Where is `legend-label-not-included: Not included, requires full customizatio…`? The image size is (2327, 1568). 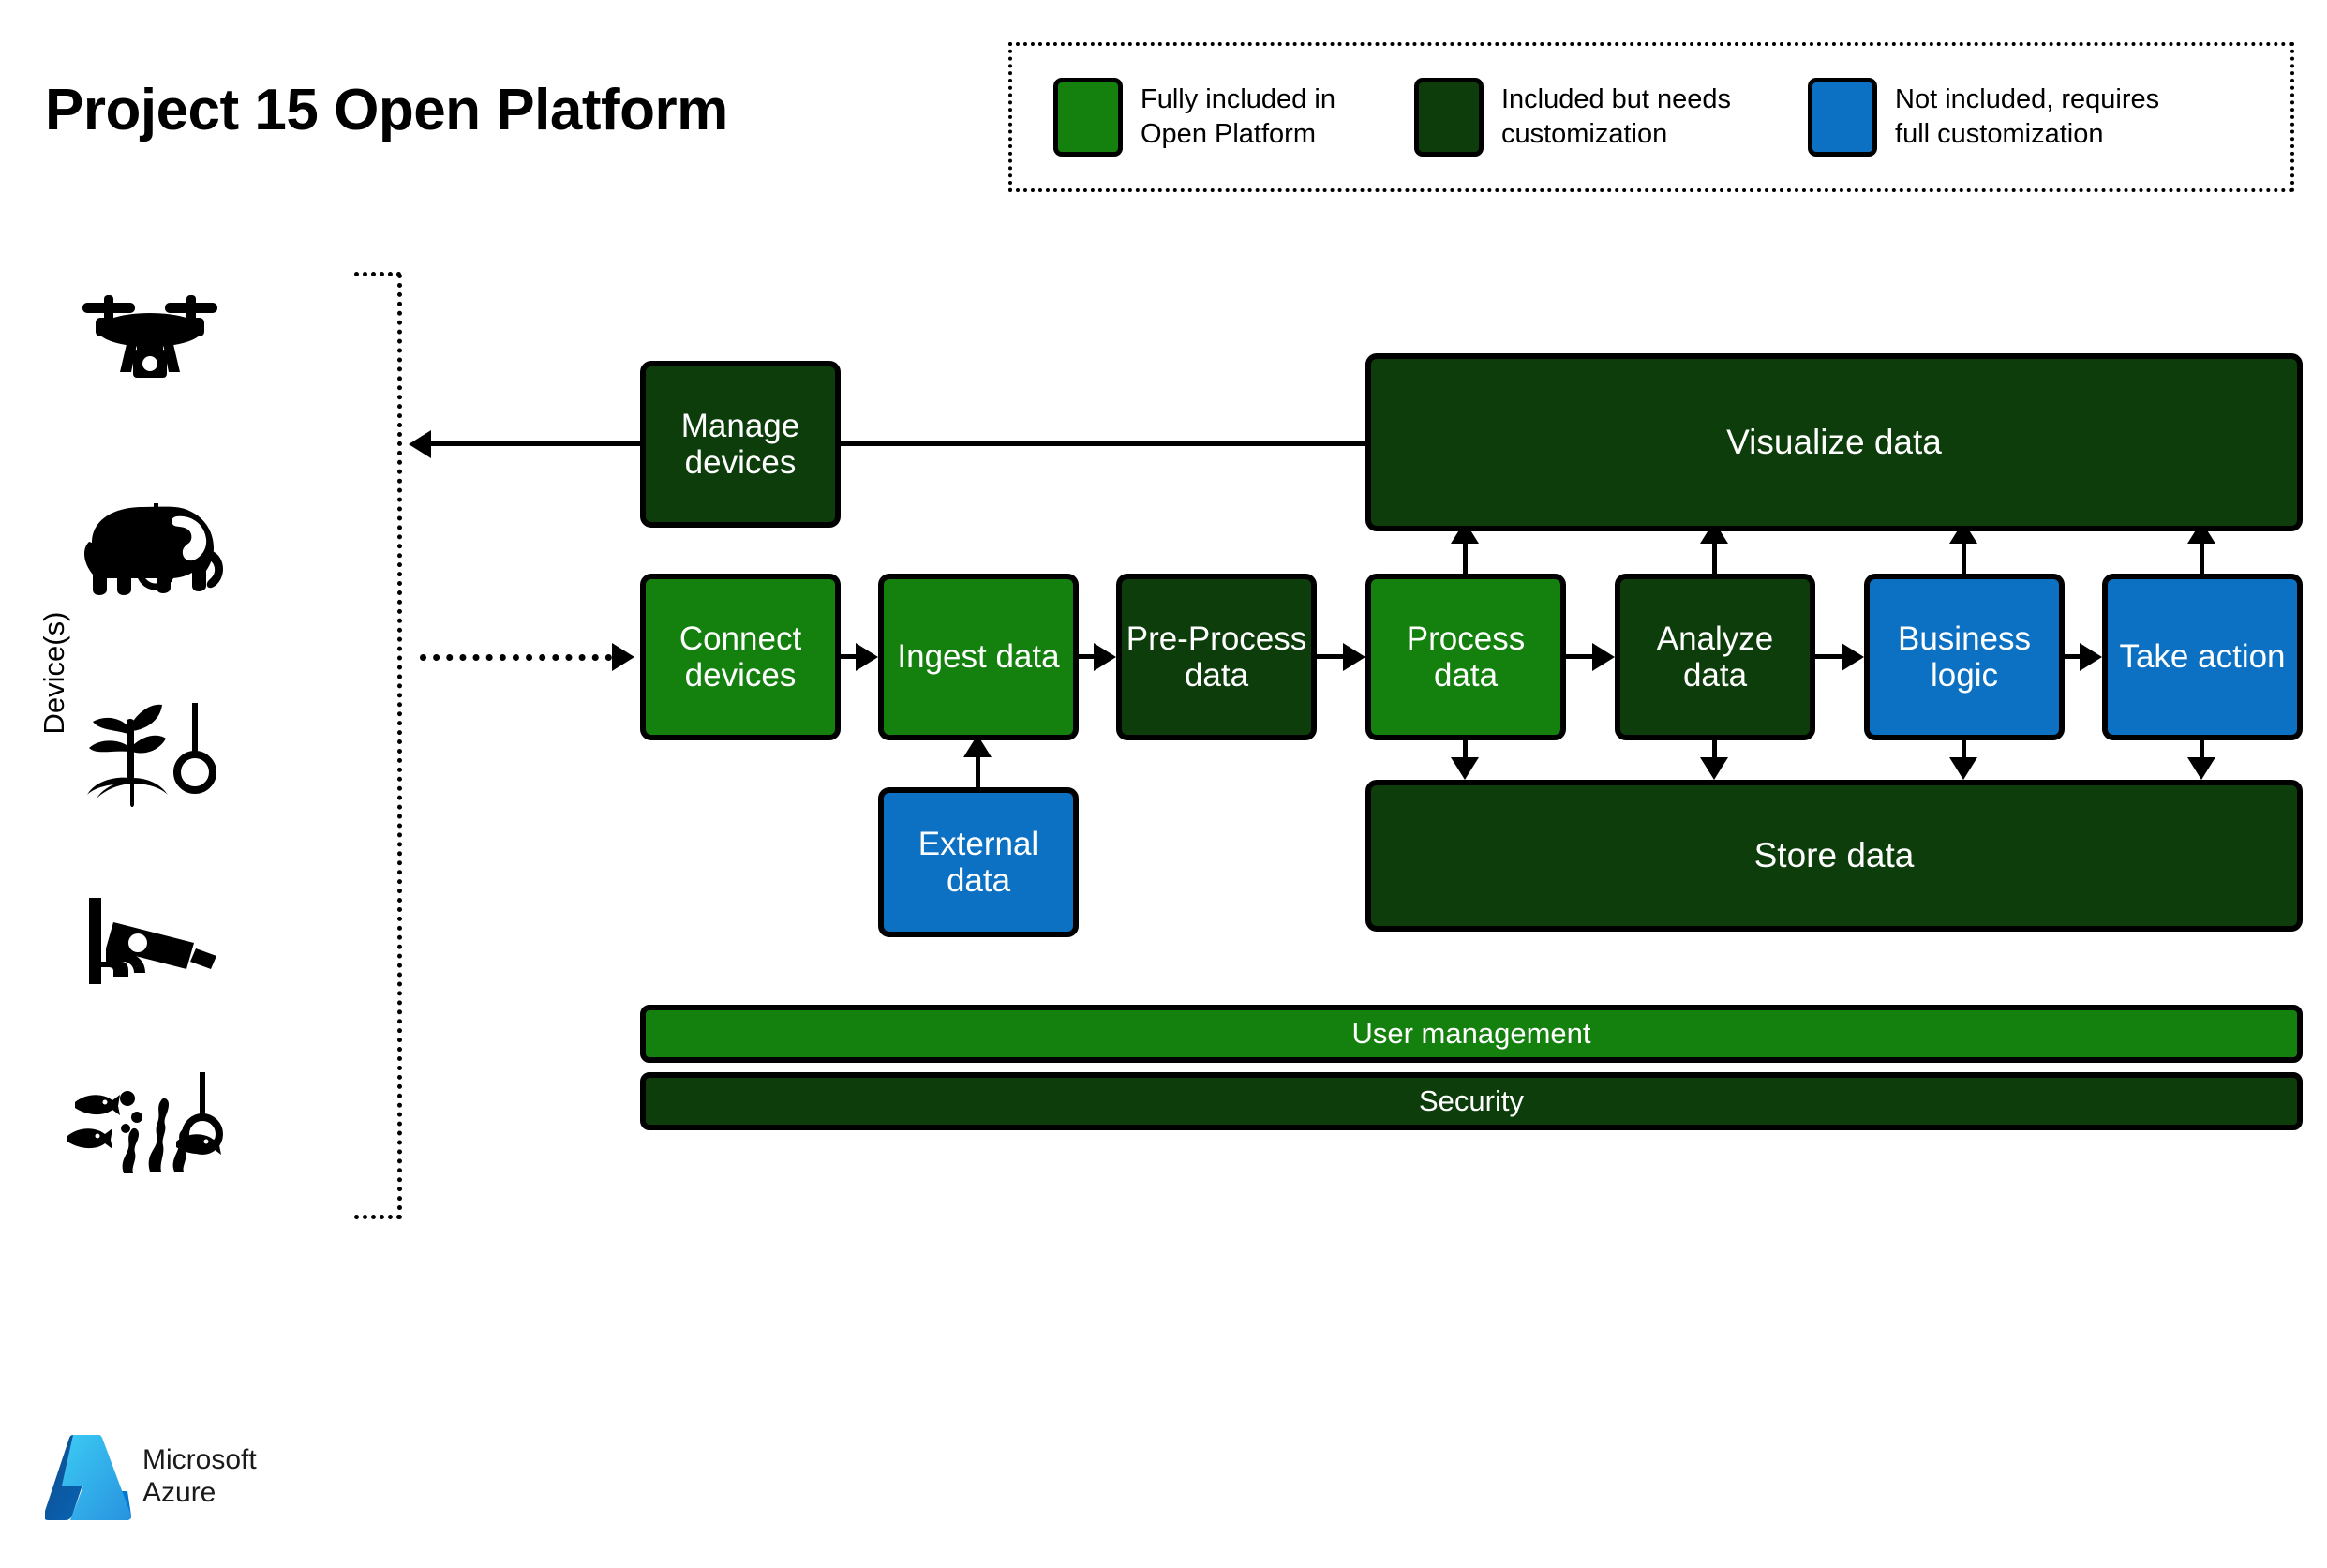 legend-label-not-included: Not included, requires full customizatio… is located at coordinates (2027, 116).